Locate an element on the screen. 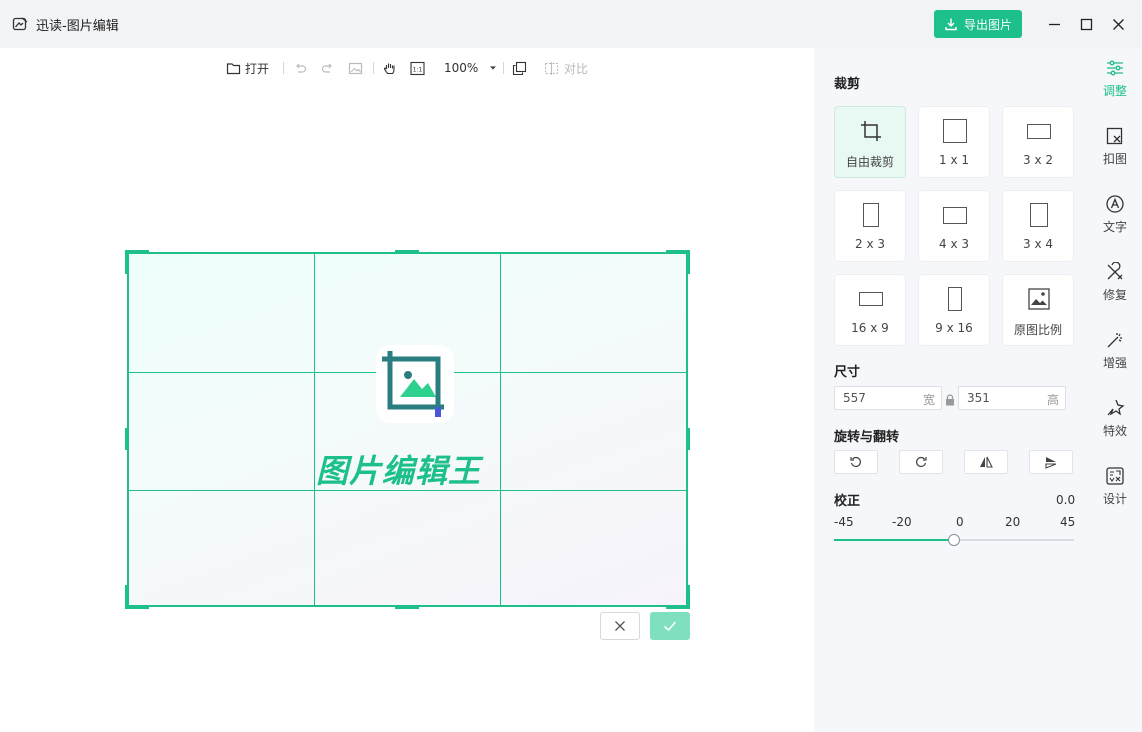 The width and height of the screenshot is (1142, 732). crop-cancel-button is located at coordinates (620, 626).